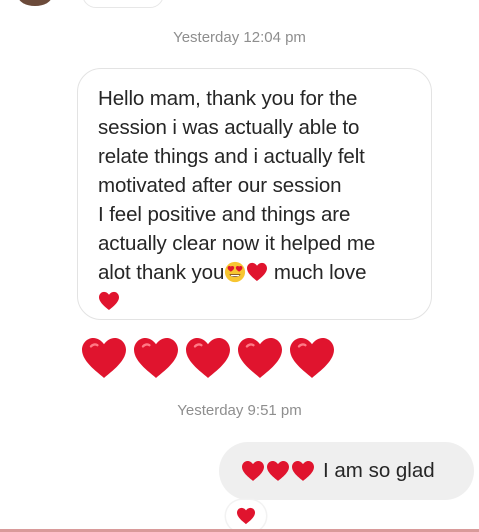 The width and height of the screenshot is (479, 532). What do you see at coordinates (239, 410) in the screenshot?
I see `timestamp: Yesterday 9:51 pm` at bounding box center [239, 410].